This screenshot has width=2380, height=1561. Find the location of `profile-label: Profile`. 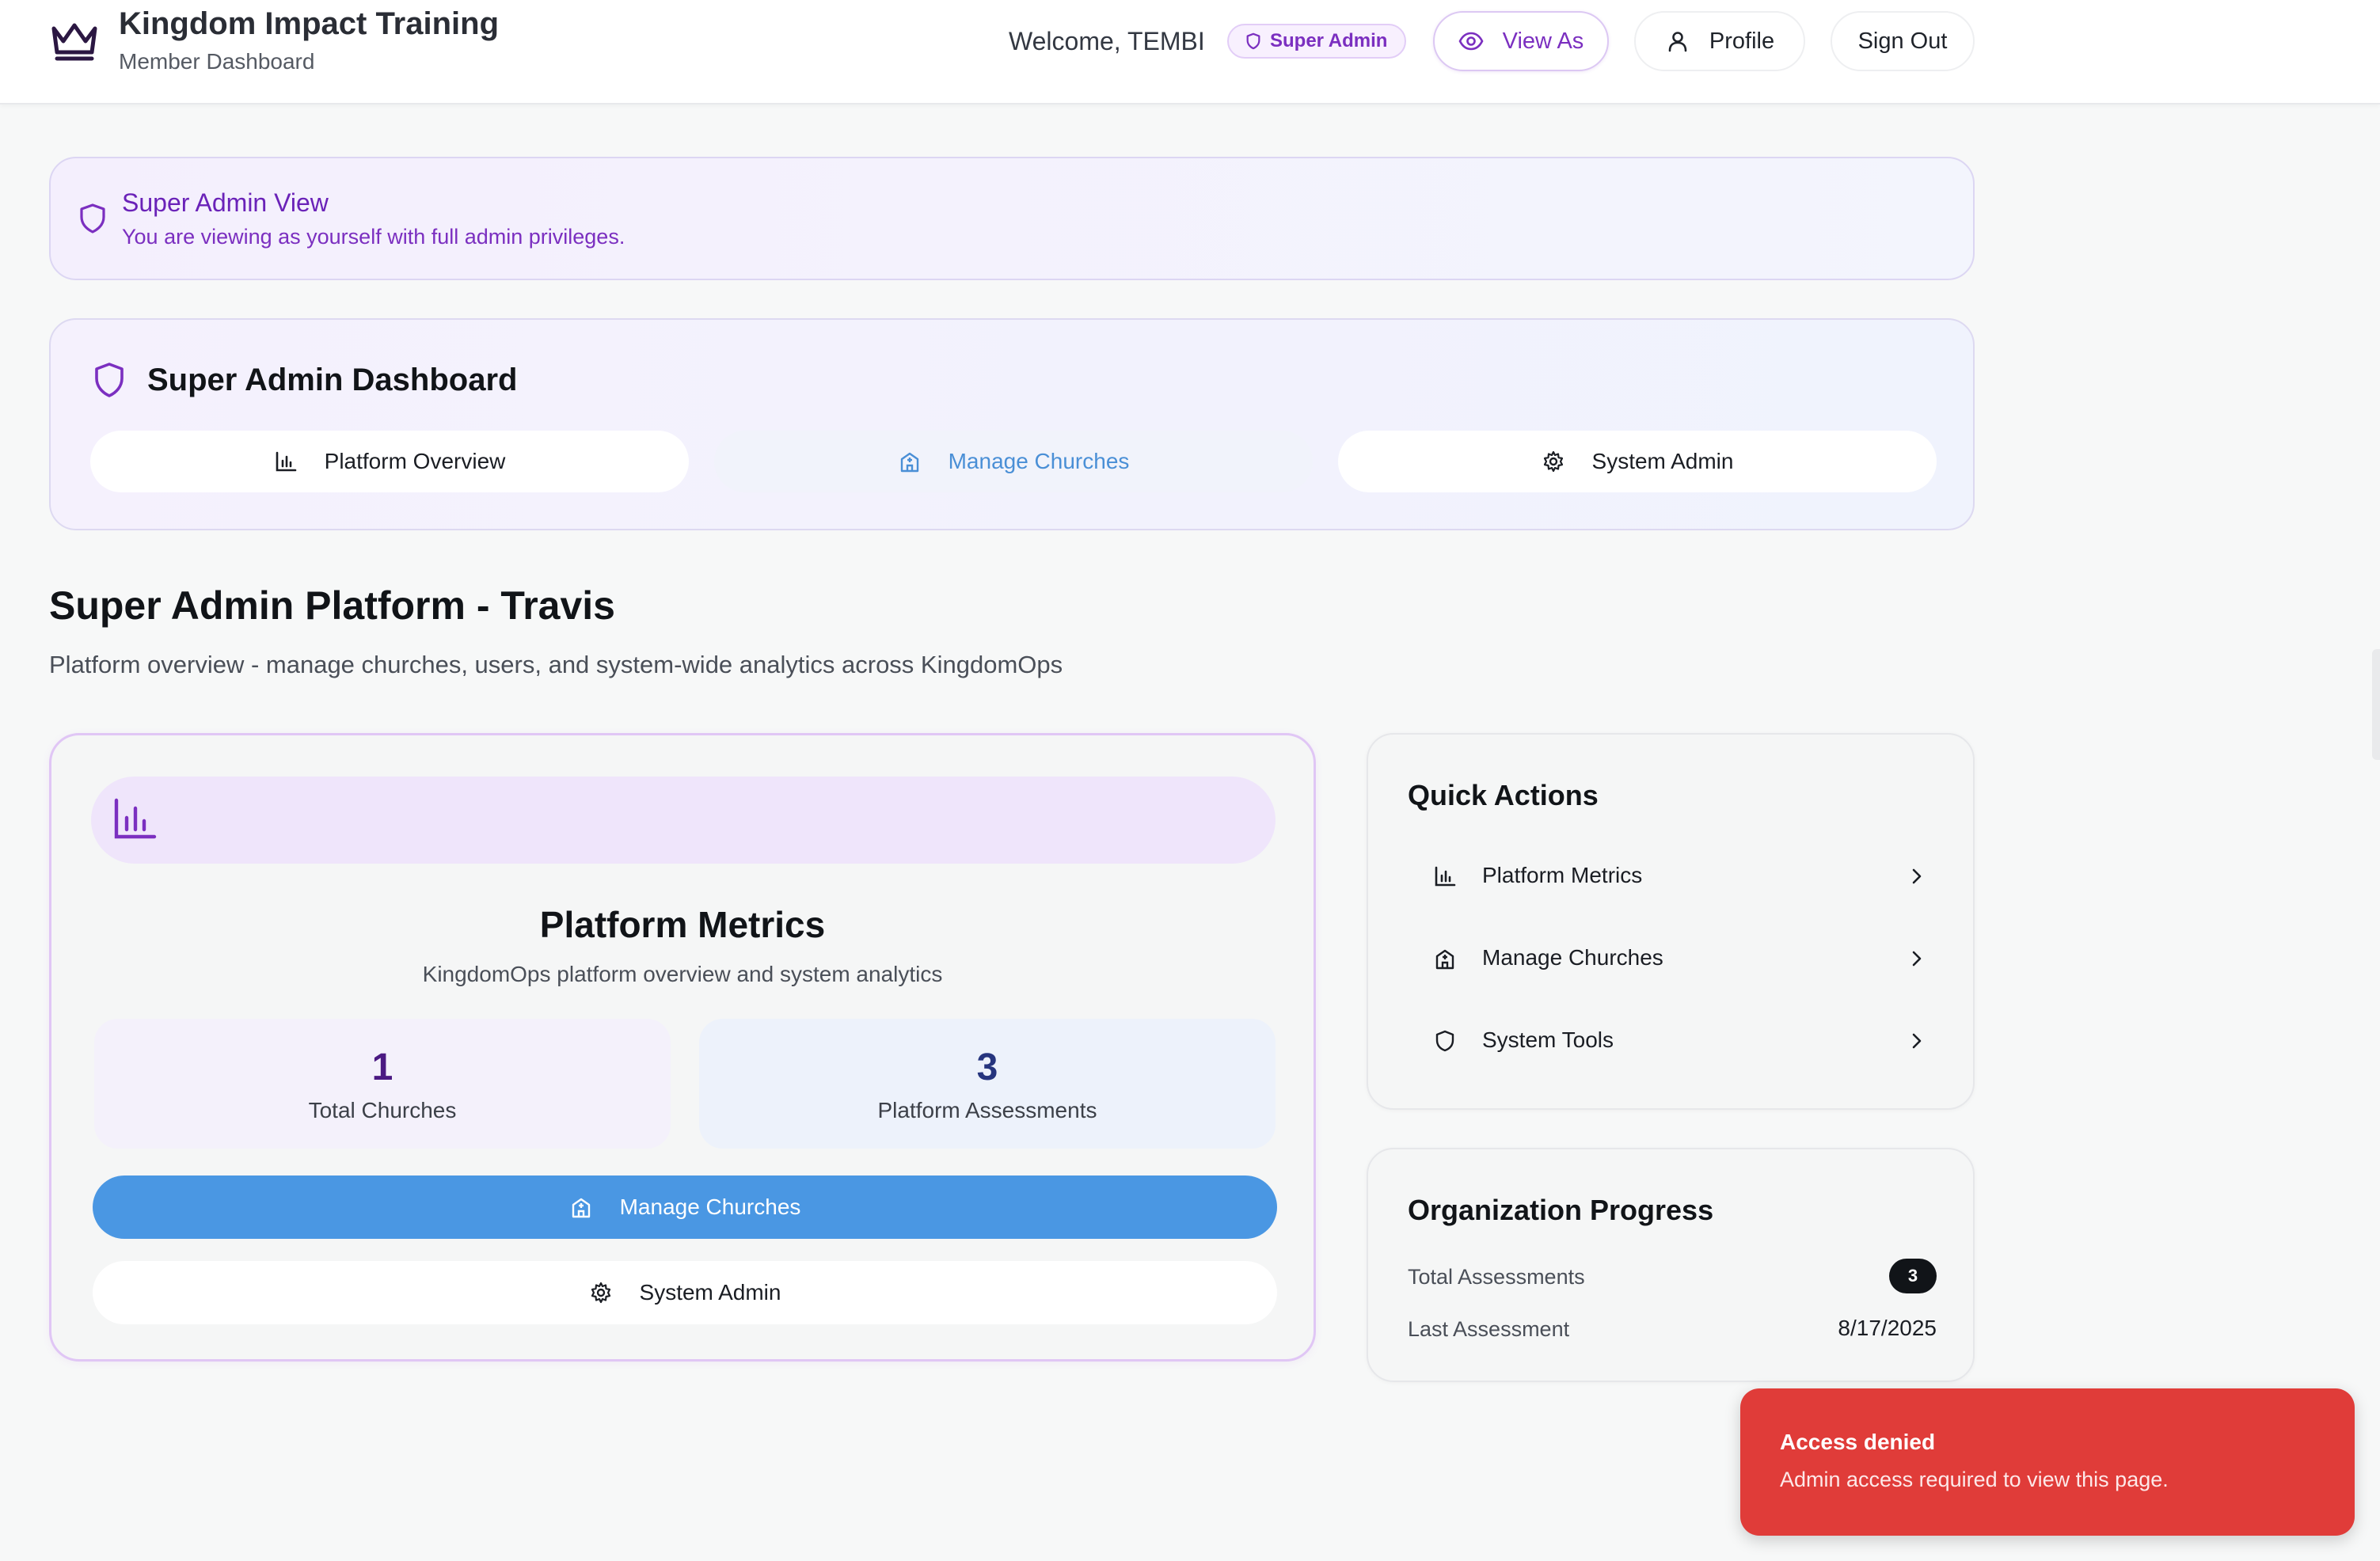

profile-label: Profile is located at coordinates (1742, 41).